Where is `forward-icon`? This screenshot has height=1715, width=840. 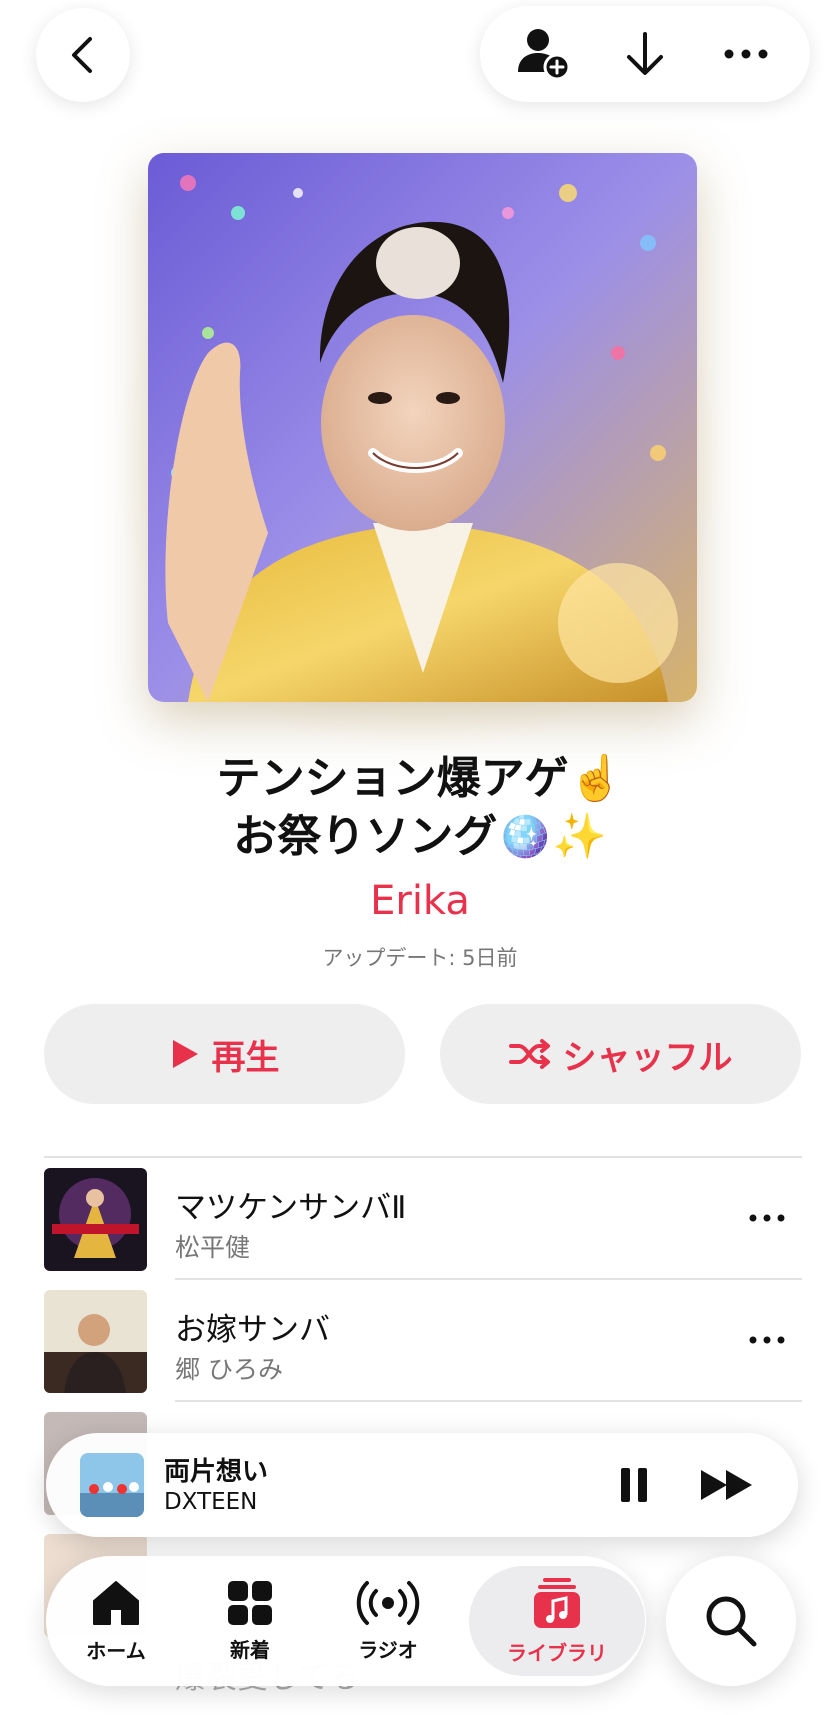
forward-icon is located at coordinates (726, 1485).